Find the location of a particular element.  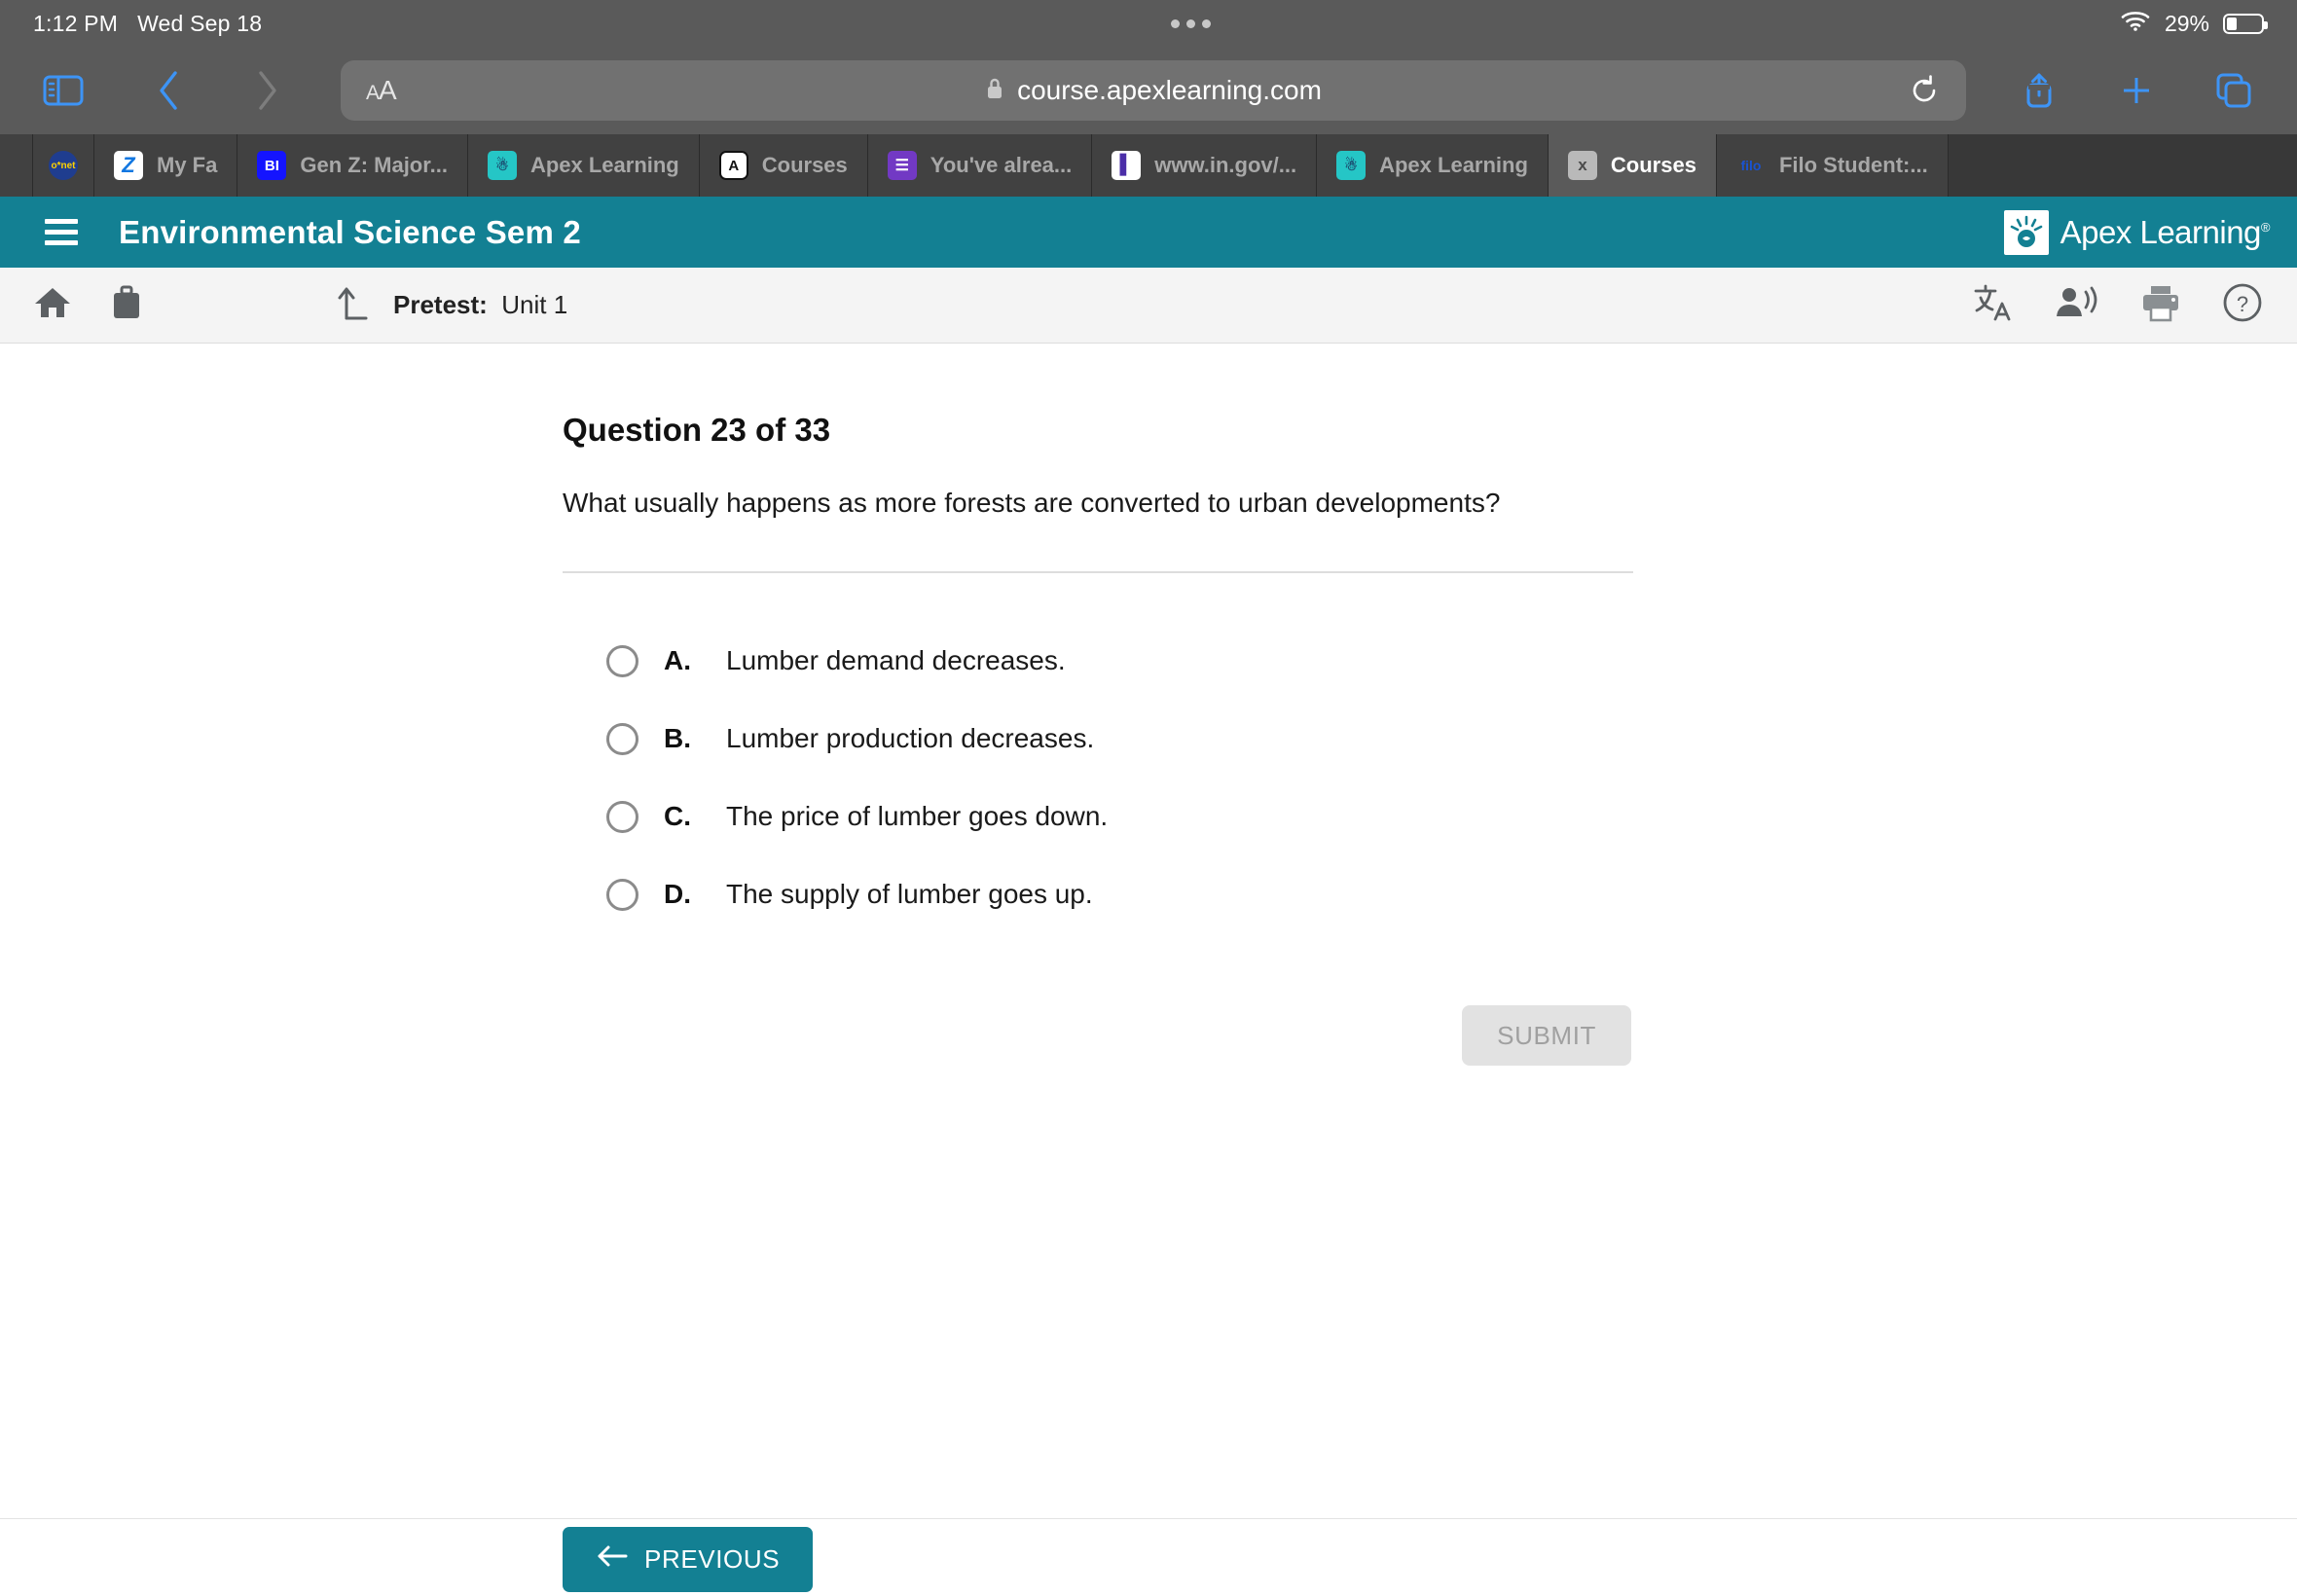

browser-tab-active: x Courses is located at coordinates (1632, 165).